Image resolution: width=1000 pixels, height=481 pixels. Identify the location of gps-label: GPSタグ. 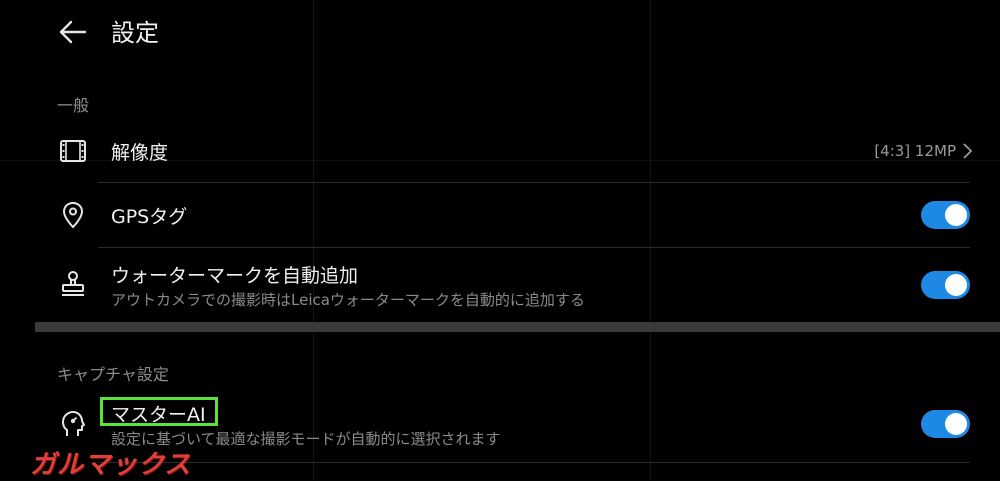
(149, 217).